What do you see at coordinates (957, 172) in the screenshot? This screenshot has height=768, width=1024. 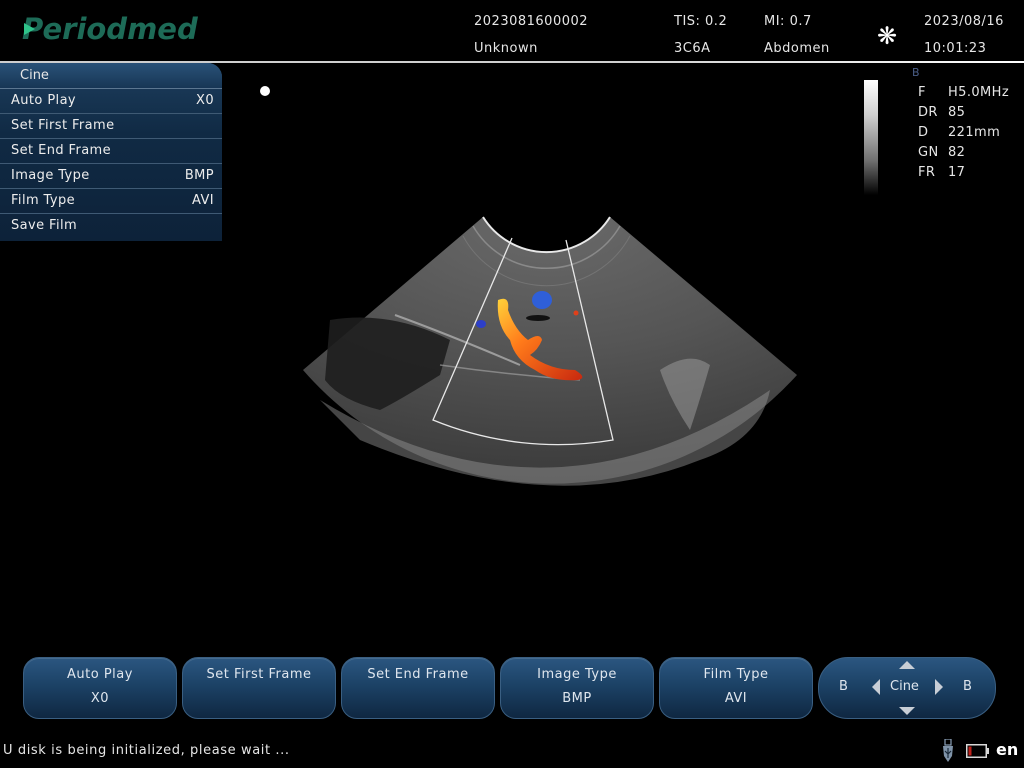 I see `param-value: 17` at bounding box center [957, 172].